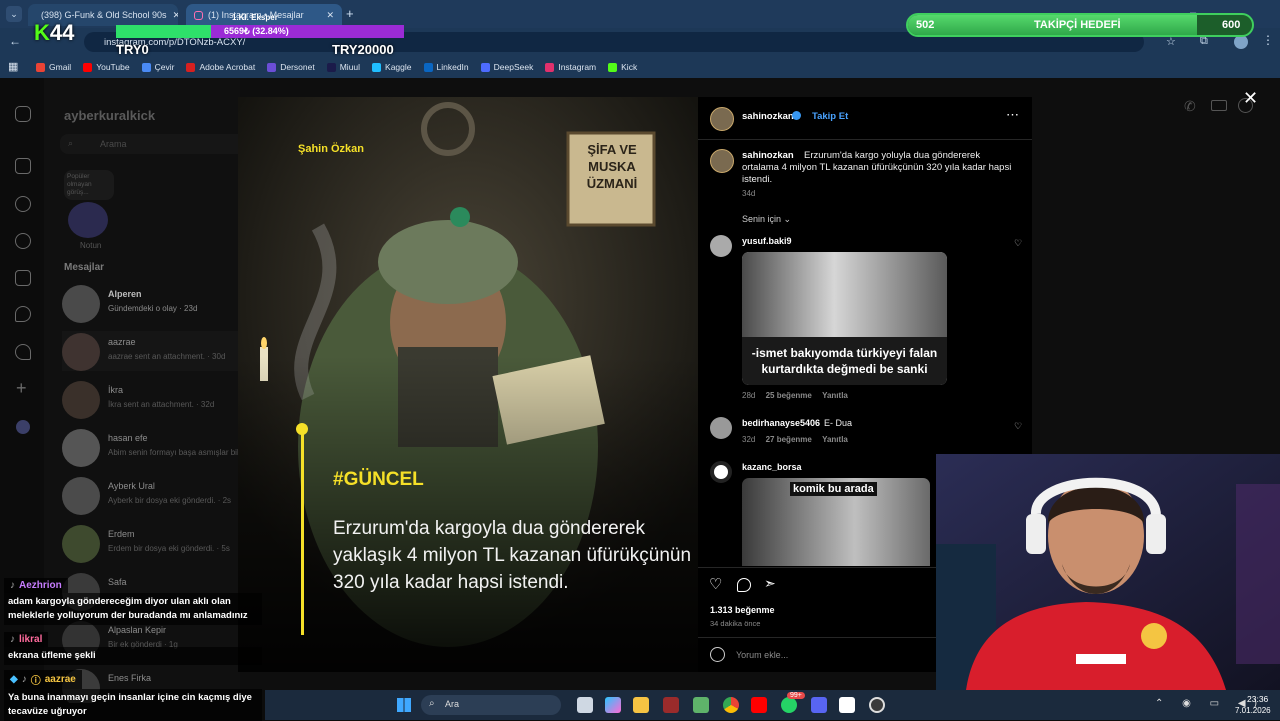 This screenshot has height=721, width=1280. I want to click on apps-grid-icon: ▦, so click(13, 66).